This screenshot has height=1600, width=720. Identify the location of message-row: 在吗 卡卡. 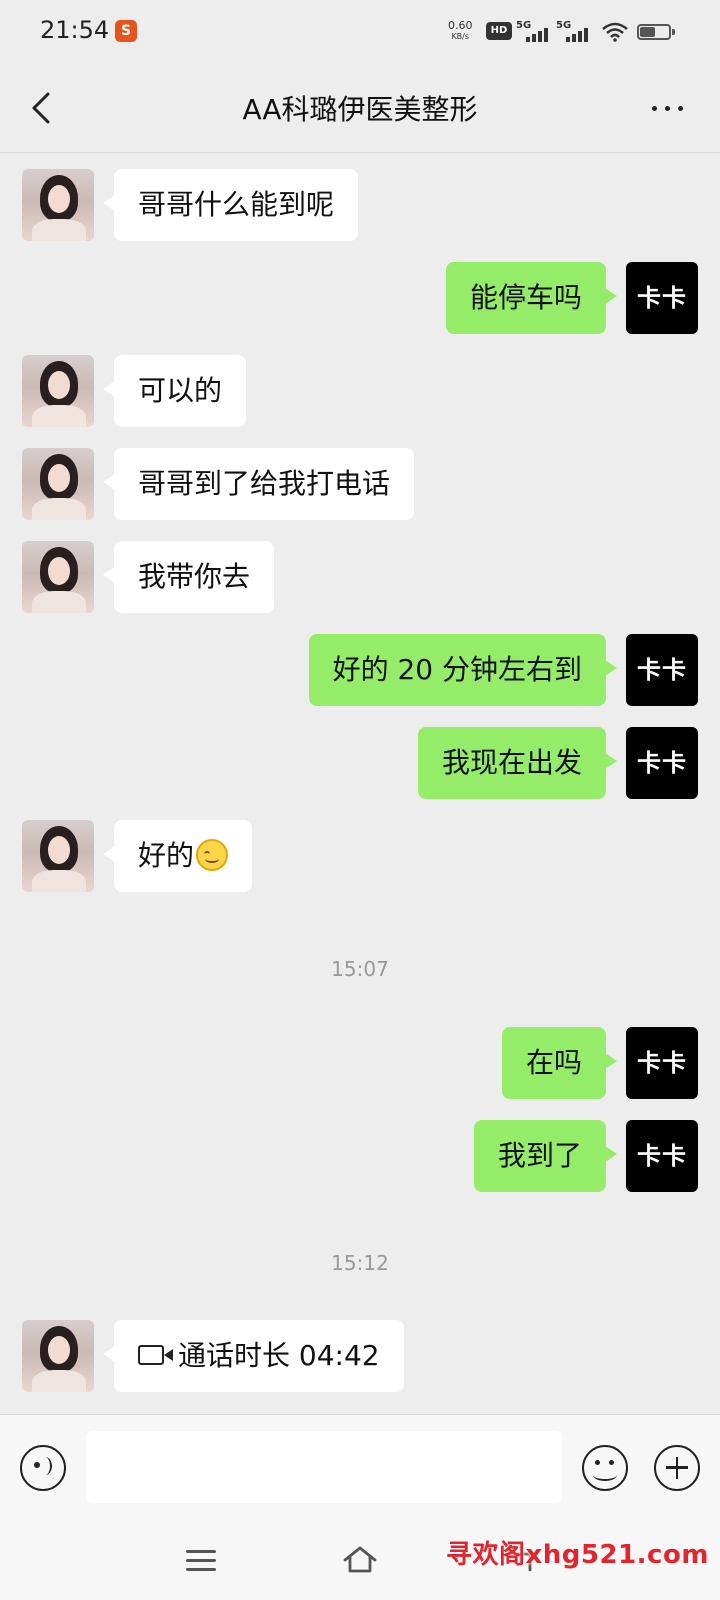
(360, 1063).